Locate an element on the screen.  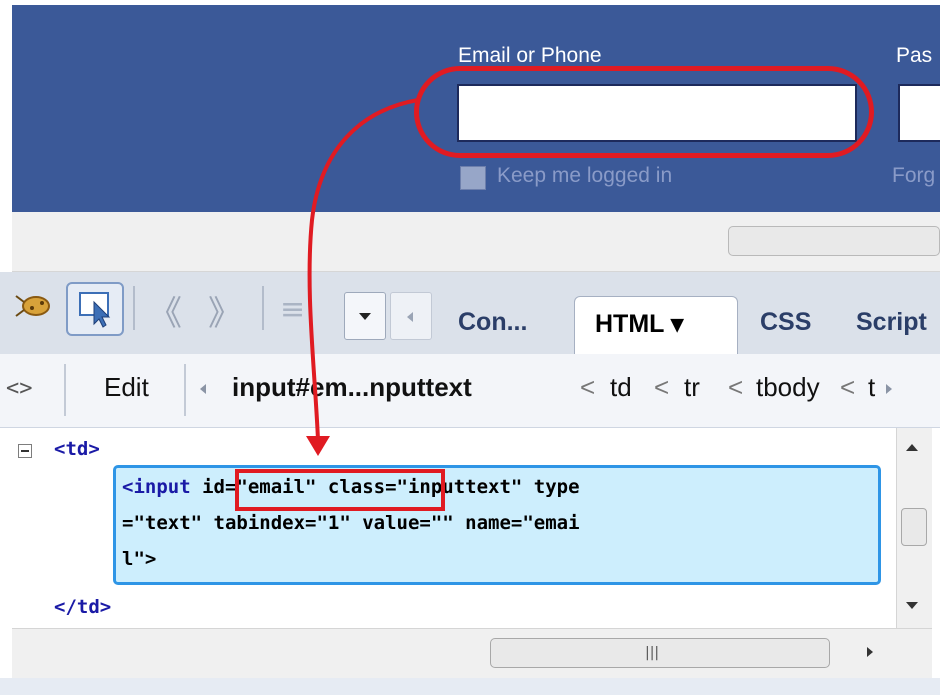
scroll-down-icon is located at coordinates (912, 605).